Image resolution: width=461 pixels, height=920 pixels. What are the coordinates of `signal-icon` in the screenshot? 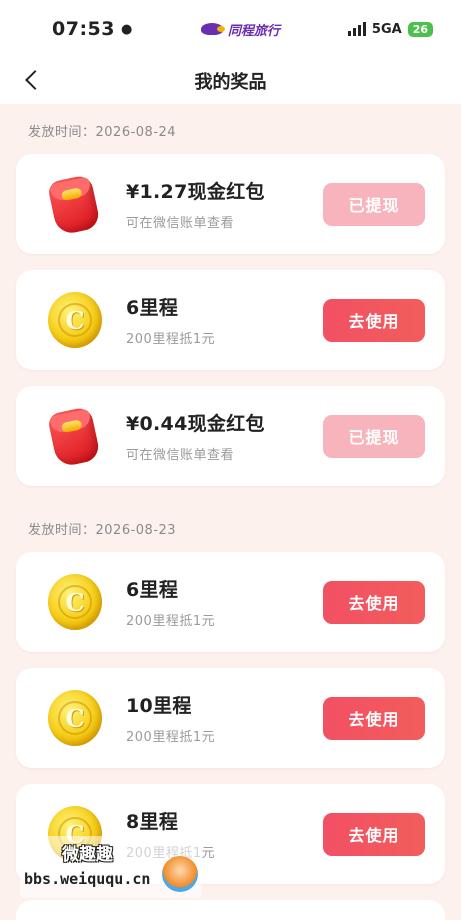 It's located at (356, 29).